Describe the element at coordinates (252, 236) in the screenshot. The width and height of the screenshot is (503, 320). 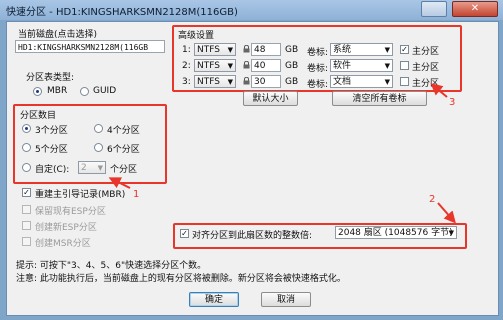
I see `align-label: 对齐分区到此扇区数的整数倍:` at that location.